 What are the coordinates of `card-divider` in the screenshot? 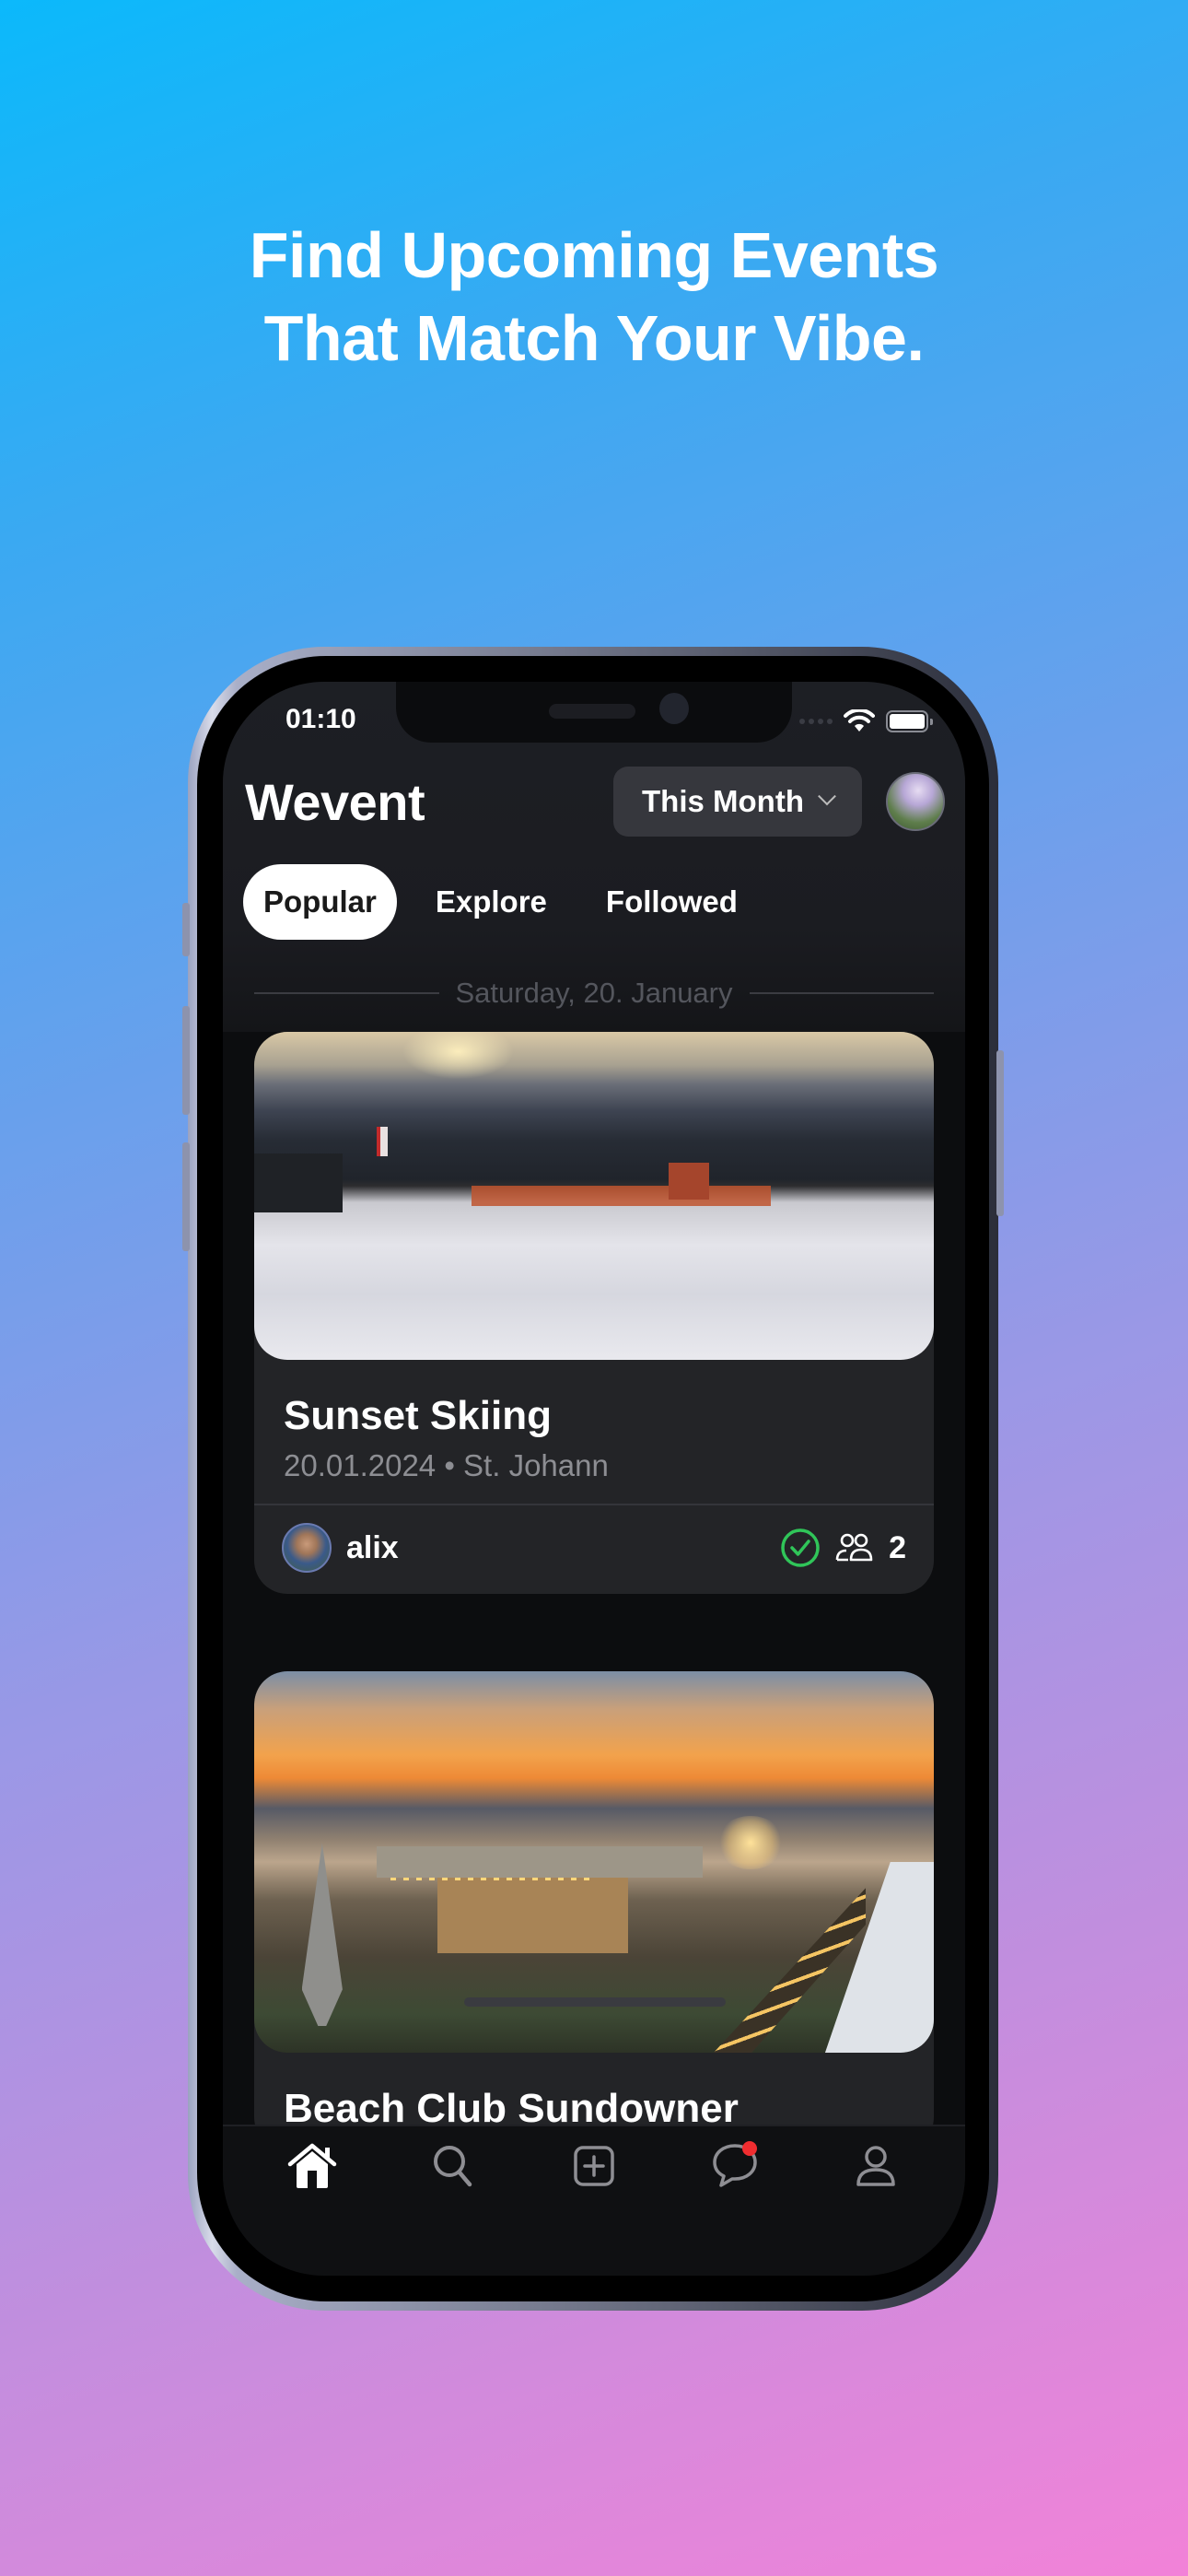 It's located at (594, 1504).